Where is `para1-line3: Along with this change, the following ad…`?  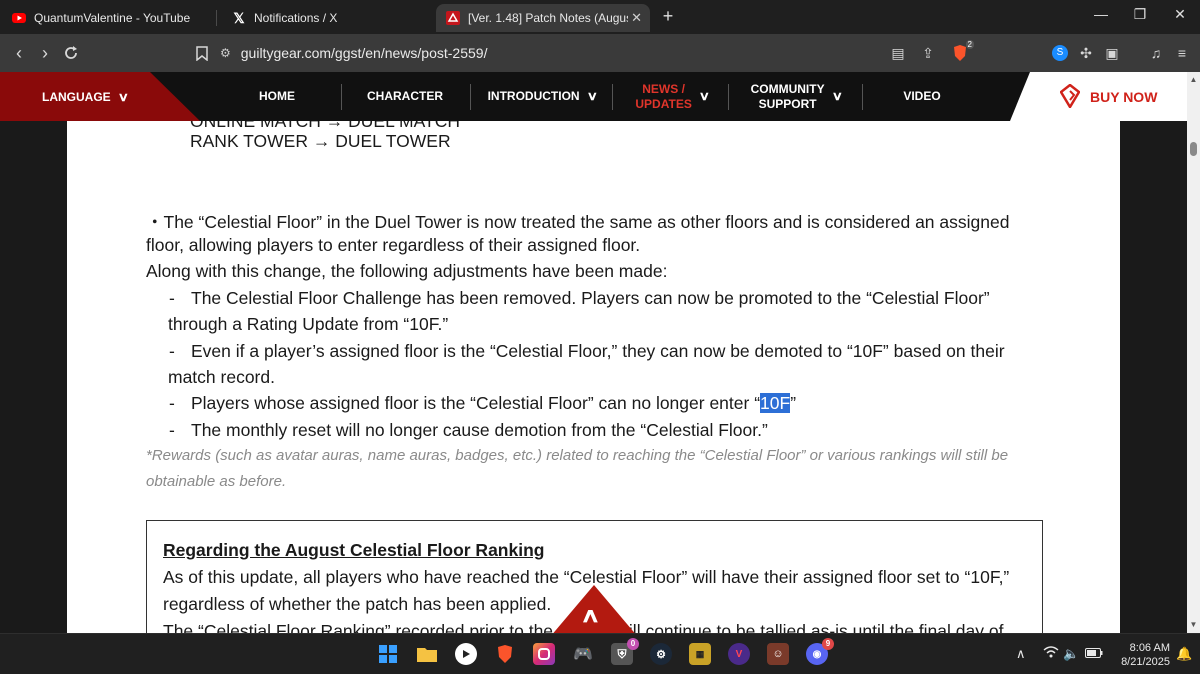
para1-line3: Along with this change, the following ad… is located at coordinates (407, 271).